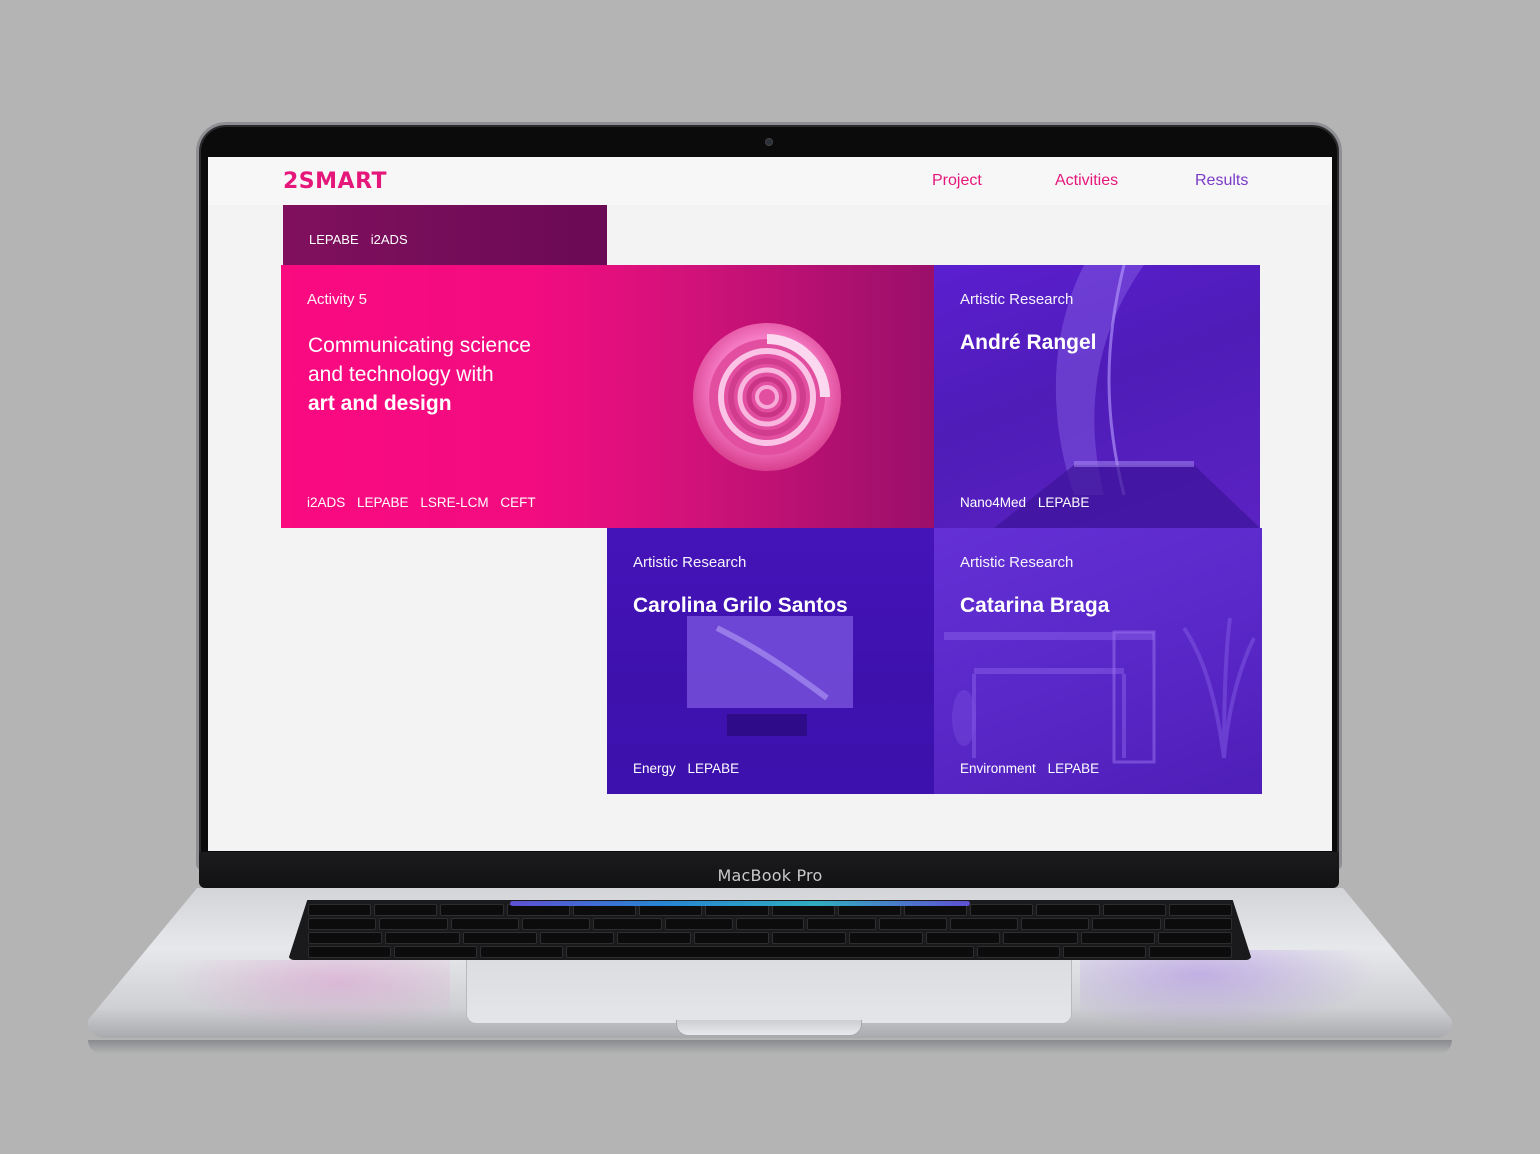 This screenshot has height=1154, width=1540. I want to click on laptop-base-edge, so click(770, 1047).